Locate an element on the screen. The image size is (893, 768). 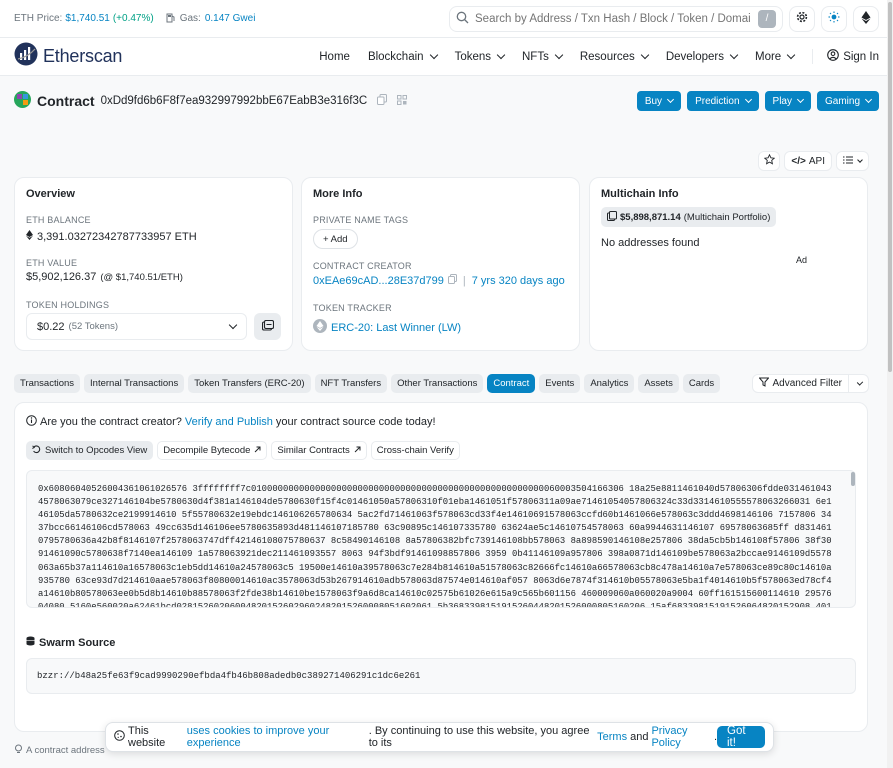
terms-link: Terms is located at coordinates (612, 737).